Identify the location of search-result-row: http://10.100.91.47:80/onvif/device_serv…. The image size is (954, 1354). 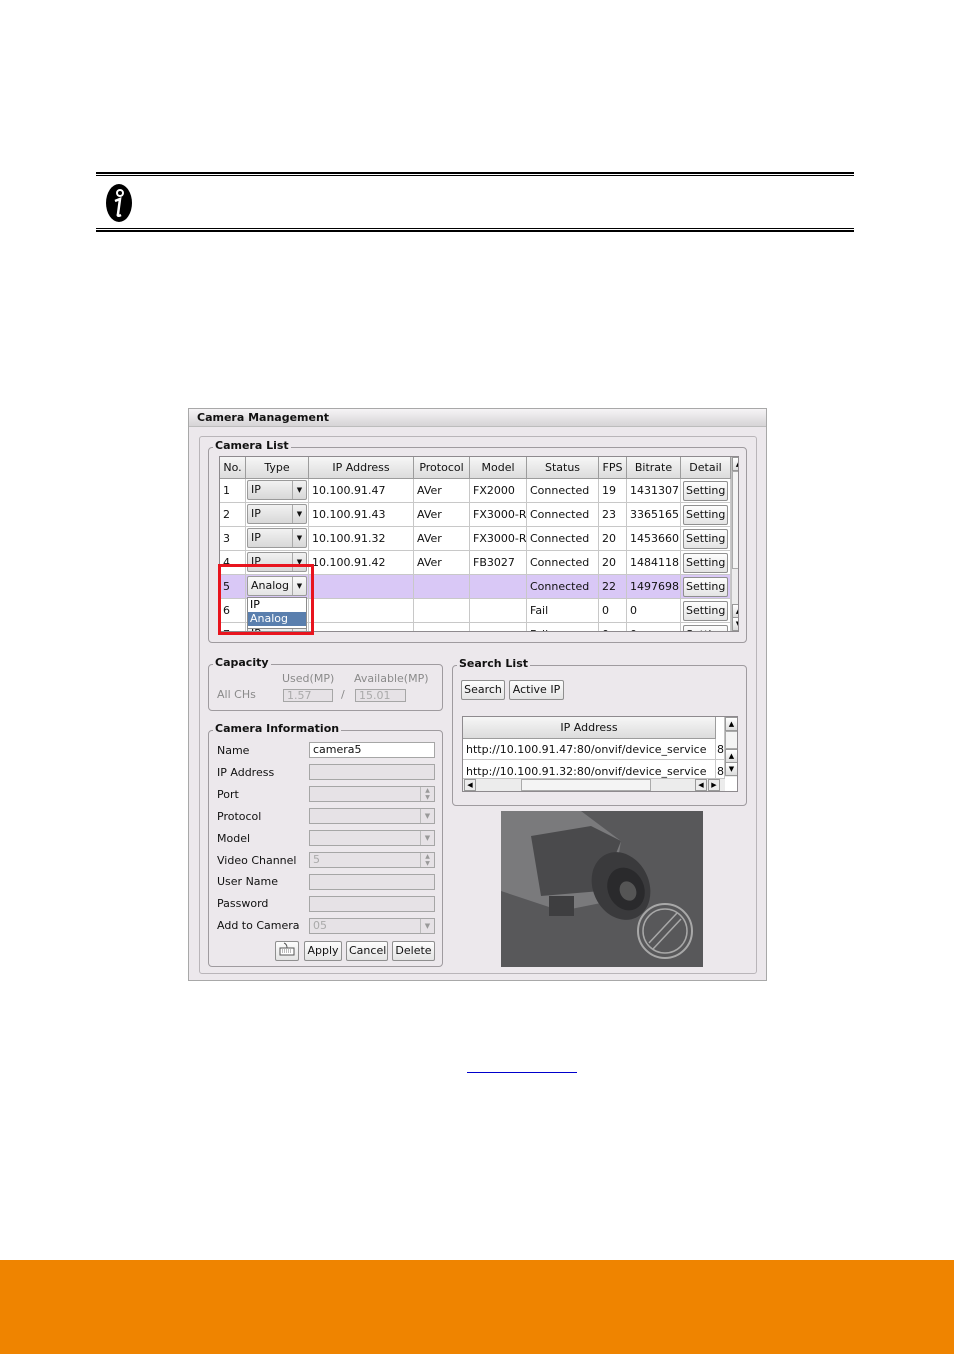
(589, 749).